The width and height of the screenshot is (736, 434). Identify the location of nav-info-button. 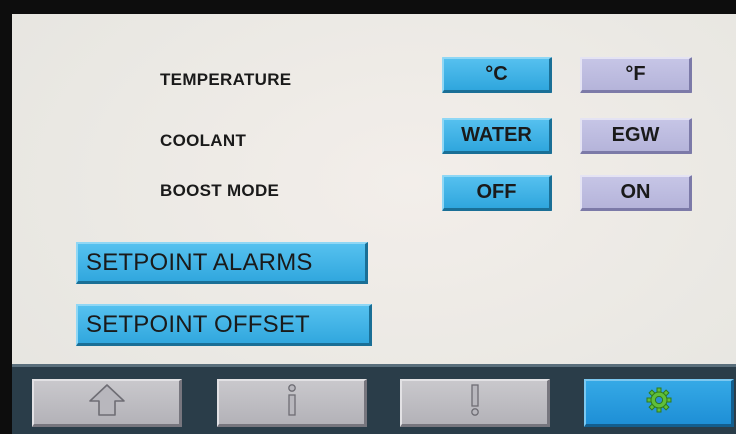
(292, 403).